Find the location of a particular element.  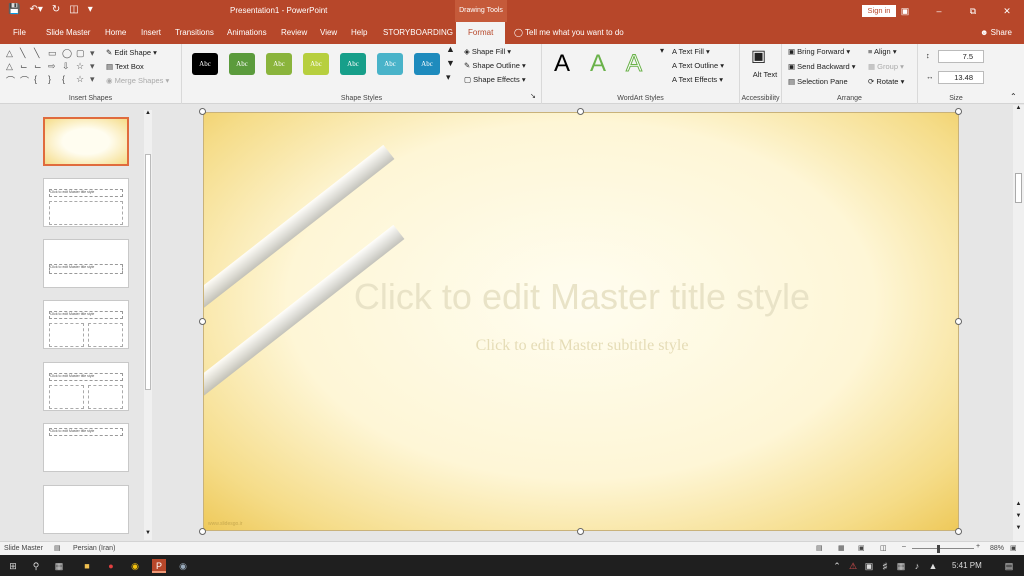

curve-shape-icon: ⌒ is located at coordinates (12, 80).